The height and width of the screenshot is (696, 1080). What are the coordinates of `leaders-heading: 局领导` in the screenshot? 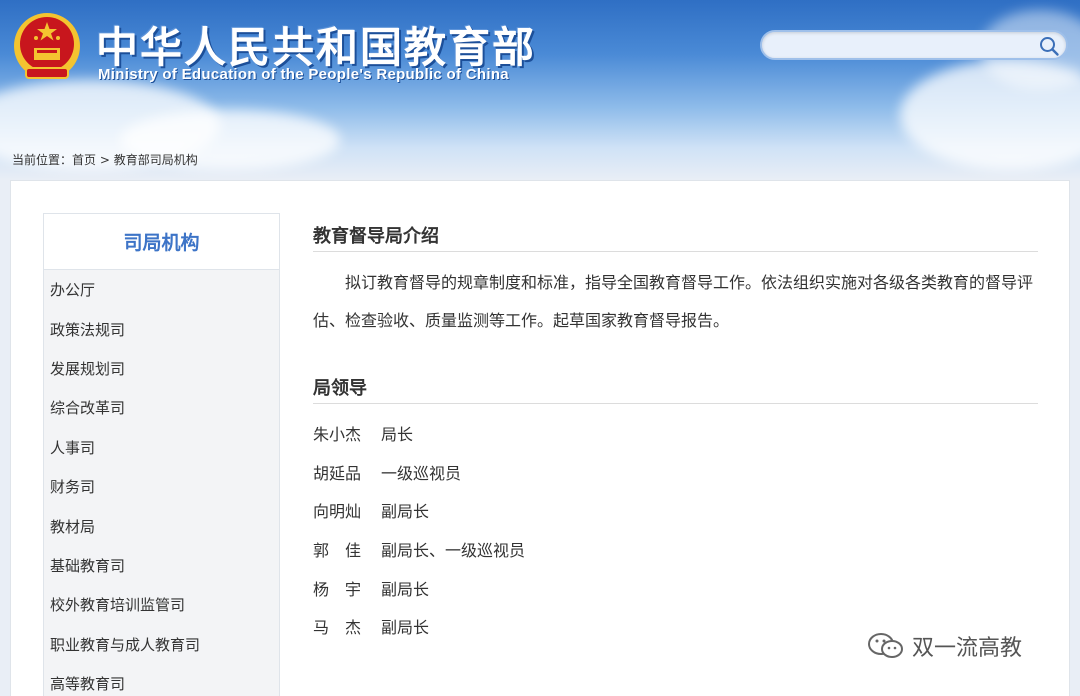 It's located at (675, 389).